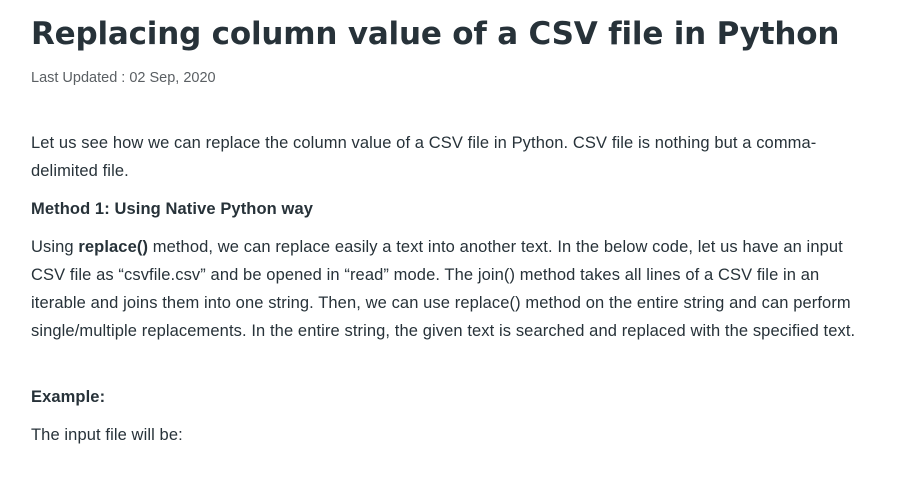 The image size is (900, 480). What do you see at coordinates (68, 397) in the screenshot?
I see `example-heading: Example:` at bounding box center [68, 397].